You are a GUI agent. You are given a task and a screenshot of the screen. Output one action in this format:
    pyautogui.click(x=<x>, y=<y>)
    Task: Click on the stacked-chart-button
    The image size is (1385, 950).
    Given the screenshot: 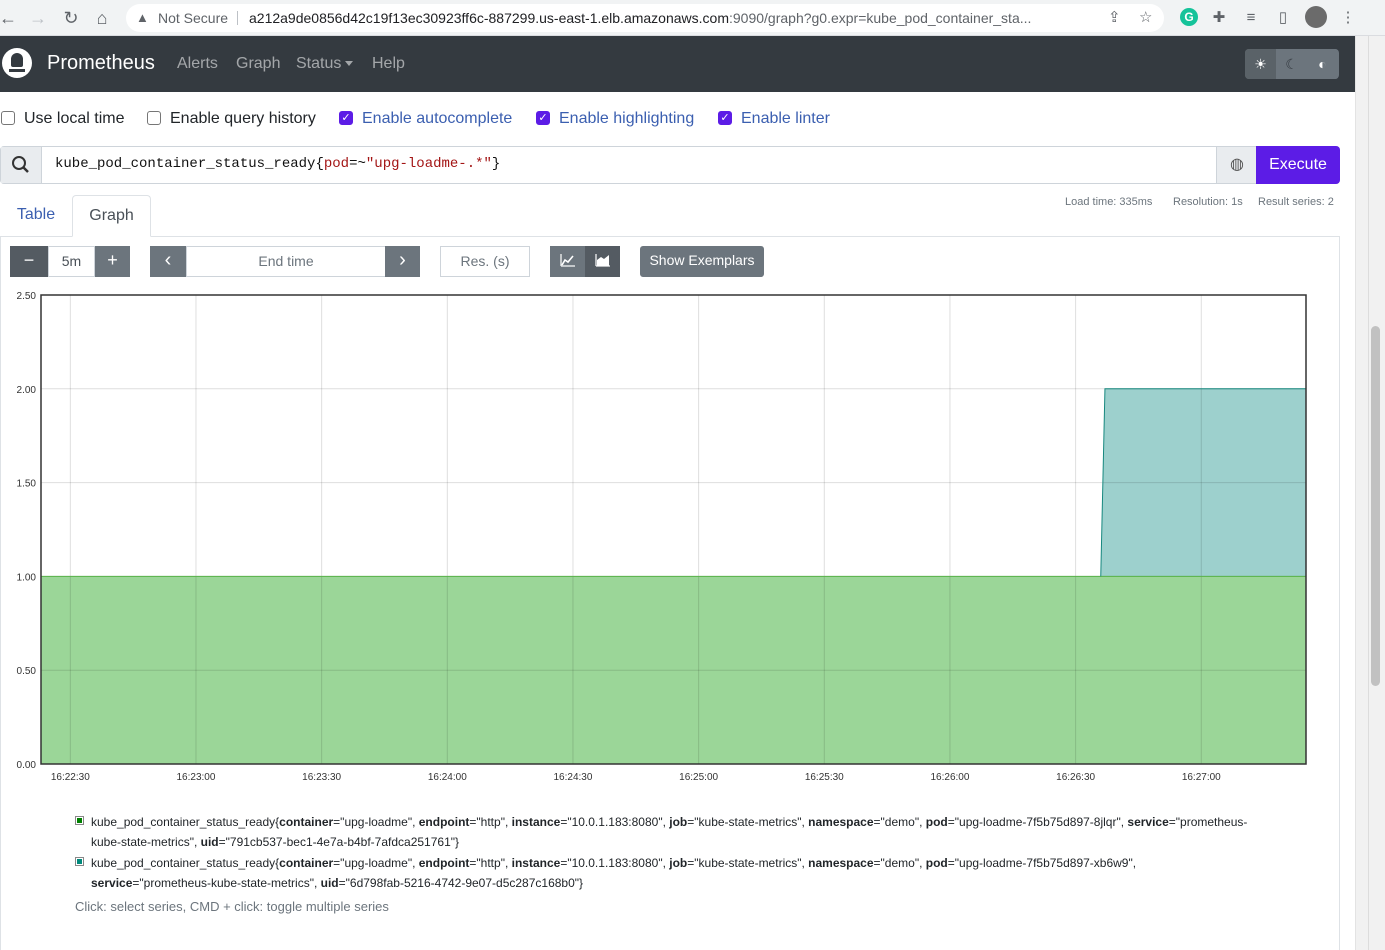 What is the action you would take?
    pyautogui.click(x=602, y=261)
    